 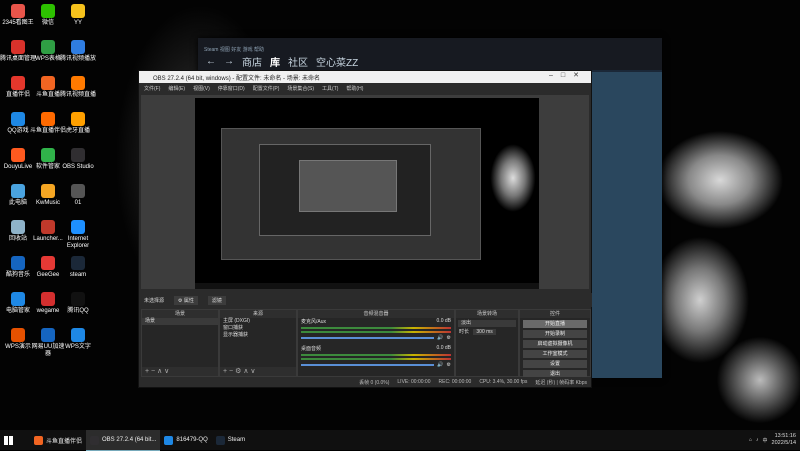 I want to click on back-arrow-icon: ←, so click(x=211, y=61).